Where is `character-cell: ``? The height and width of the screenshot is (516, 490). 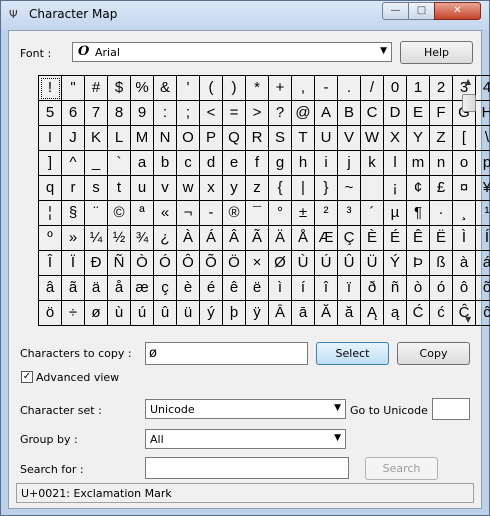 character-cell: ` is located at coordinates (119, 163).